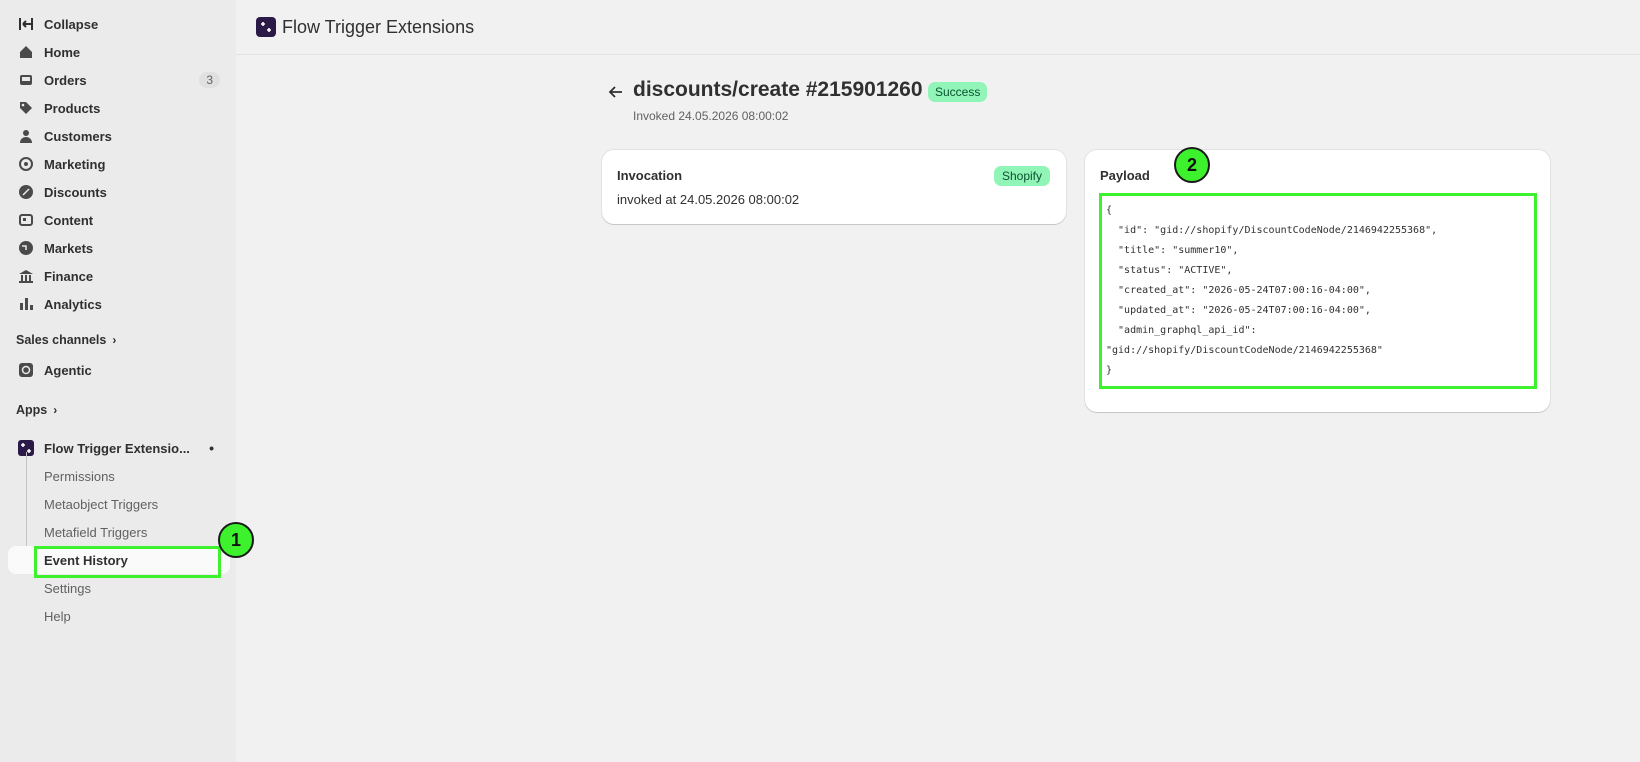  I want to click on annotation-marker-1: 1, so click(236, 540).